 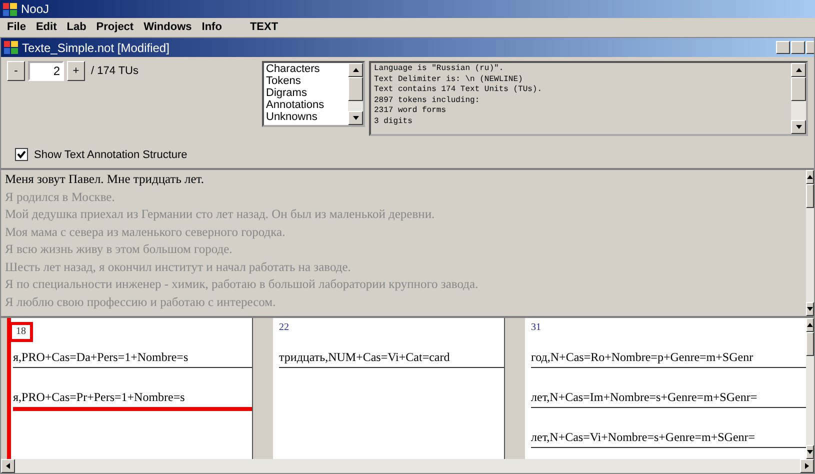 I want to click on list-item: Tokens, so click(x=307, y=81).